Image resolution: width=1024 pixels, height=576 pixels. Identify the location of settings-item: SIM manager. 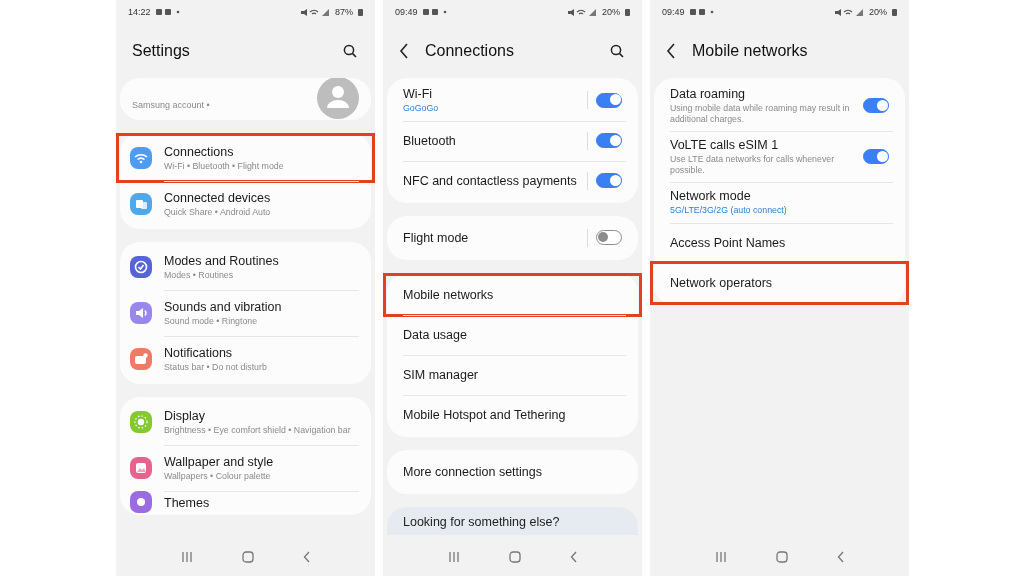
(512, 374).